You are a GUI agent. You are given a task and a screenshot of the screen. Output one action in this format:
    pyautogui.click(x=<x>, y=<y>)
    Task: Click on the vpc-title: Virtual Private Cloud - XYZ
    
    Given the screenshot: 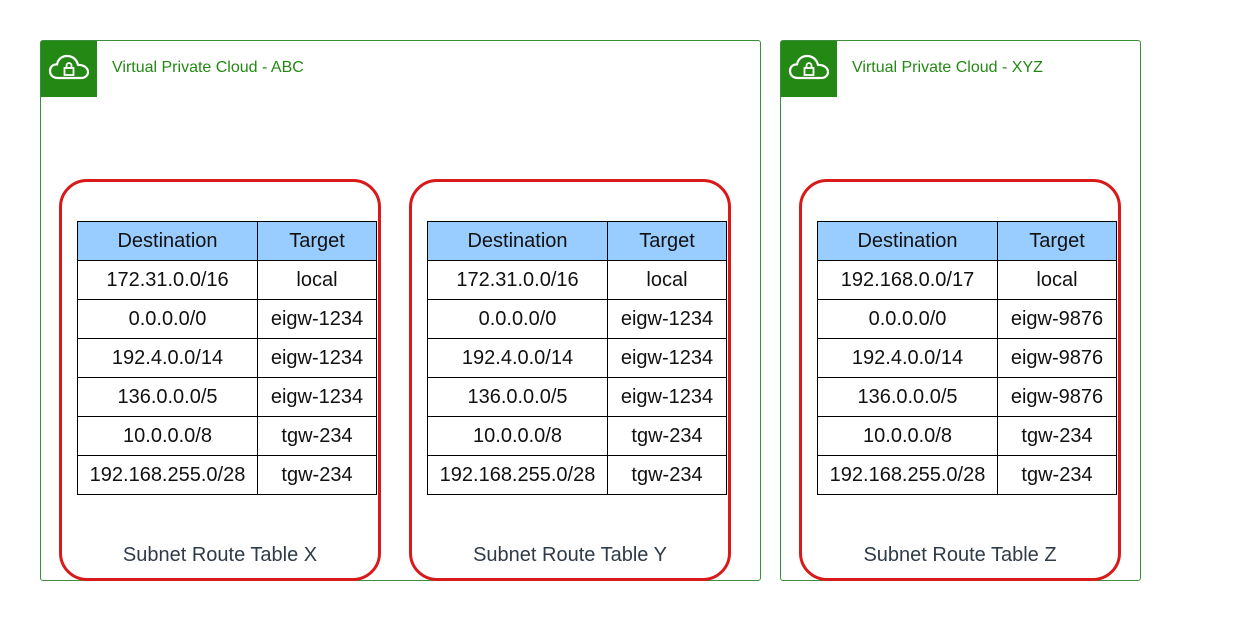 What is the action you would take?
    pyautogui.click(x=947, y=67)
    